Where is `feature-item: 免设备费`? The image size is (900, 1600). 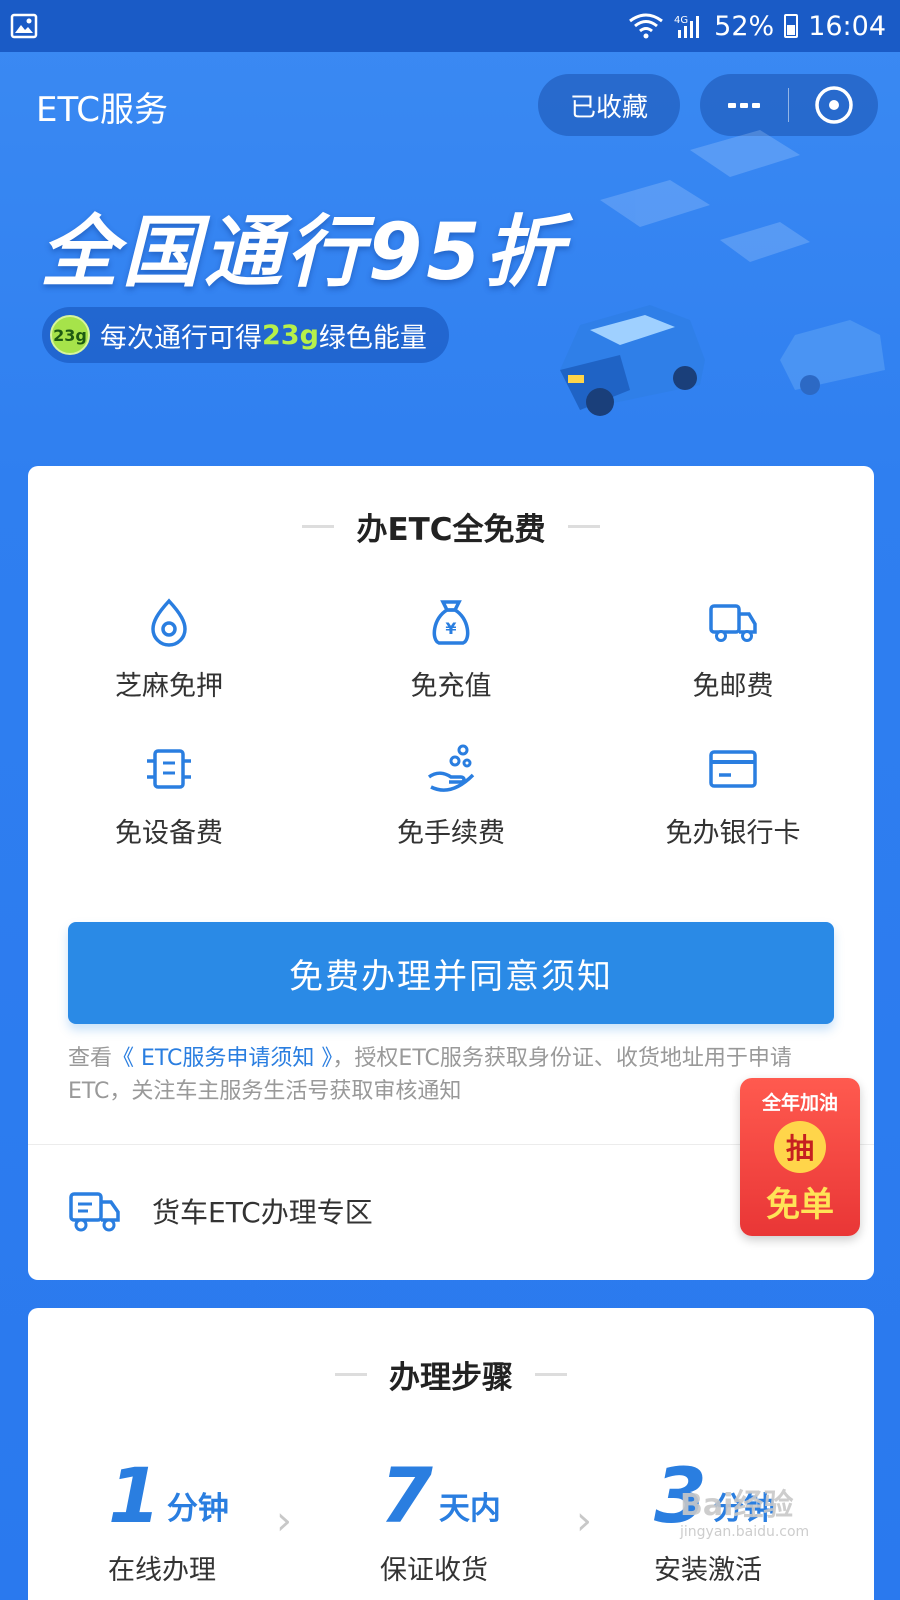
feature-item: 免设备费 is located at coordinates (169, 796).